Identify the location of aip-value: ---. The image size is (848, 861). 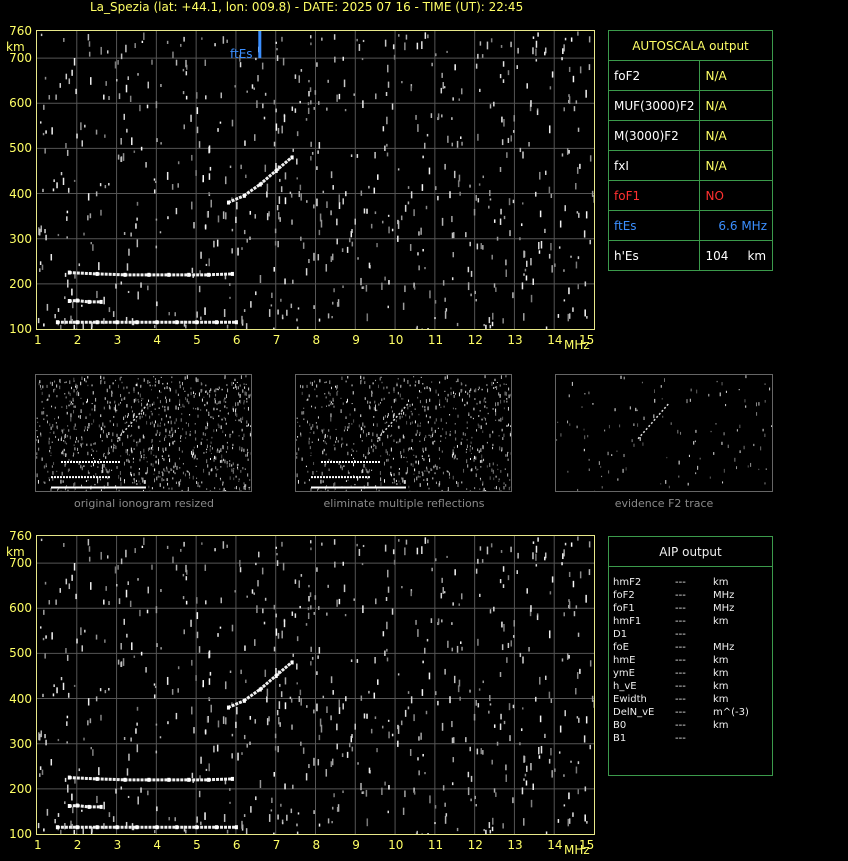
(680, 699).